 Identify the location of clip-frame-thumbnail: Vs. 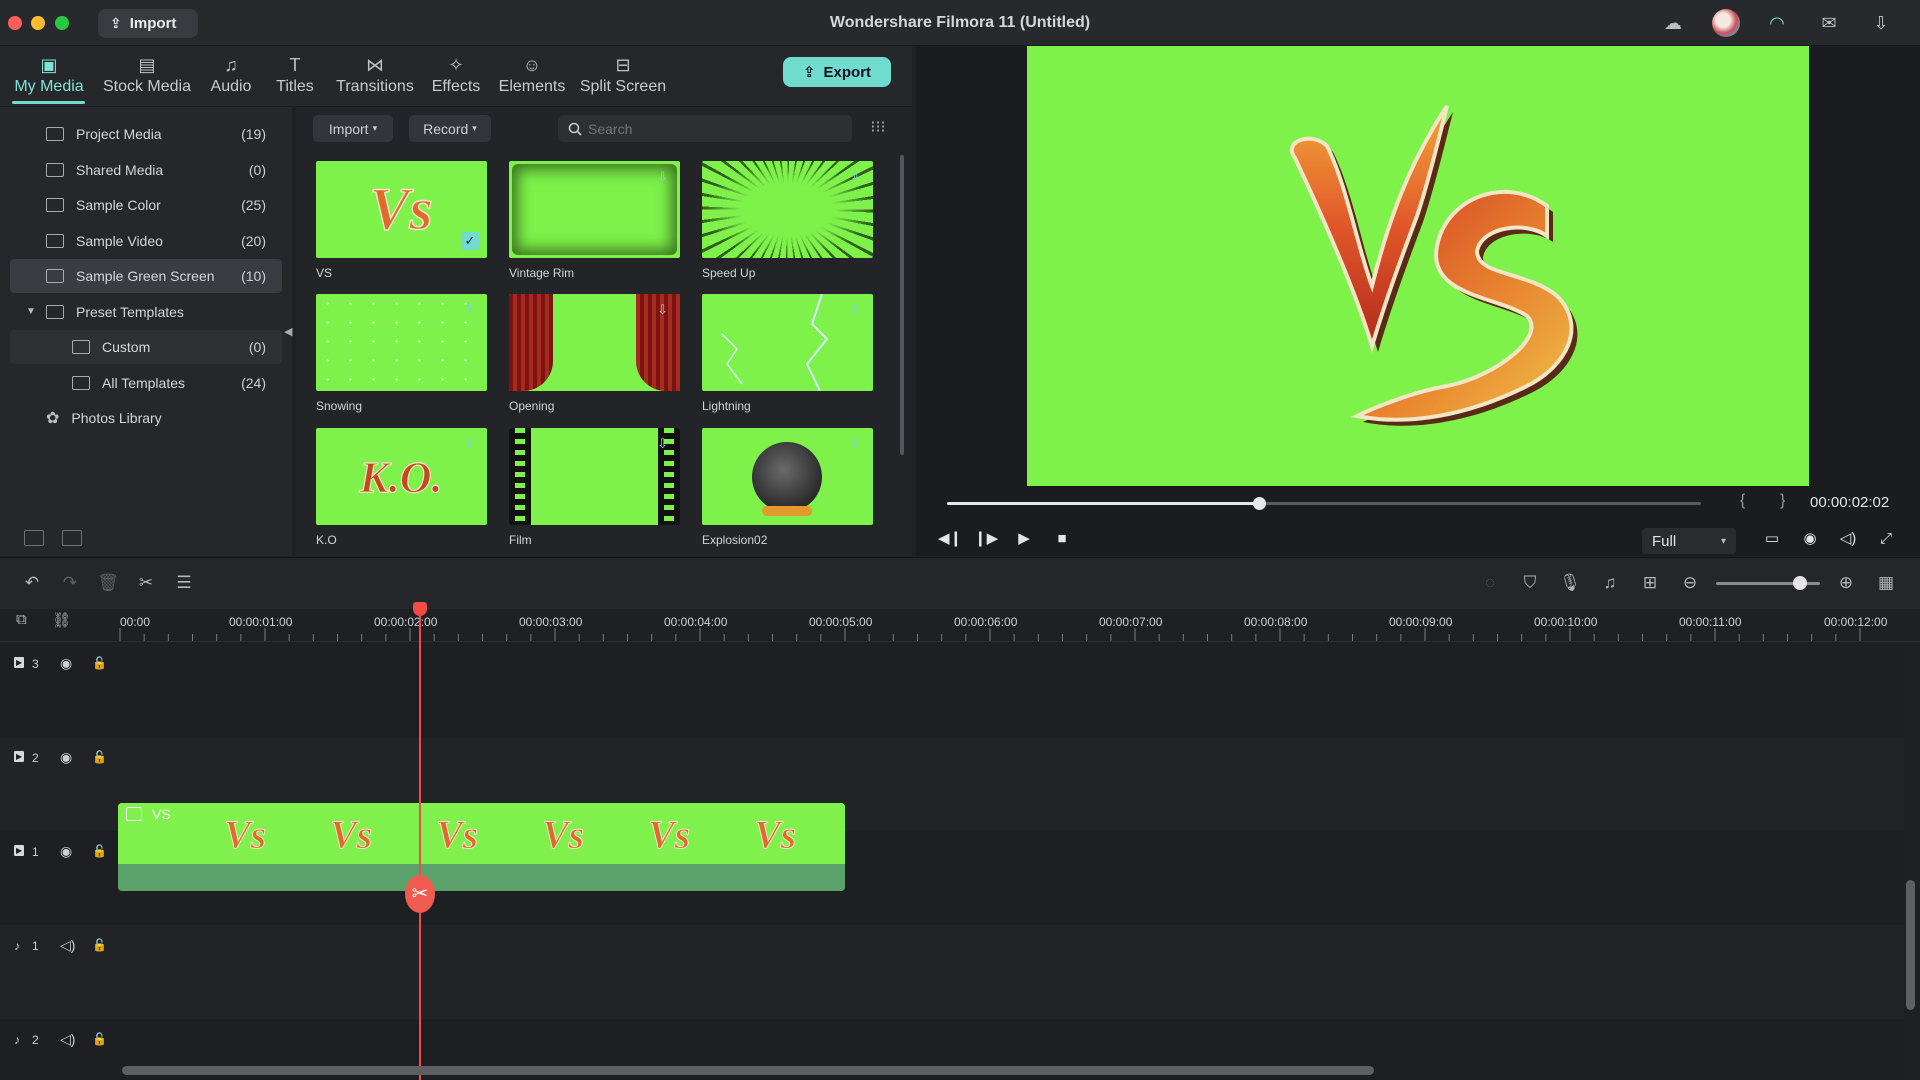
(563, 835).